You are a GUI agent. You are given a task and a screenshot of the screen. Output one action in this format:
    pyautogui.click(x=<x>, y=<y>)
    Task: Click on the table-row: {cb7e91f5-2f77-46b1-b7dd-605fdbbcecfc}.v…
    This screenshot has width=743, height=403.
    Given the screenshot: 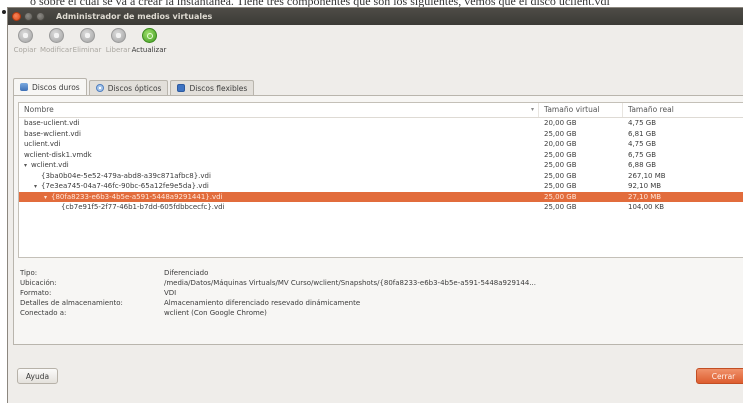 What is the action you would take?
    pyautogui.click(x=381, y=207)
    